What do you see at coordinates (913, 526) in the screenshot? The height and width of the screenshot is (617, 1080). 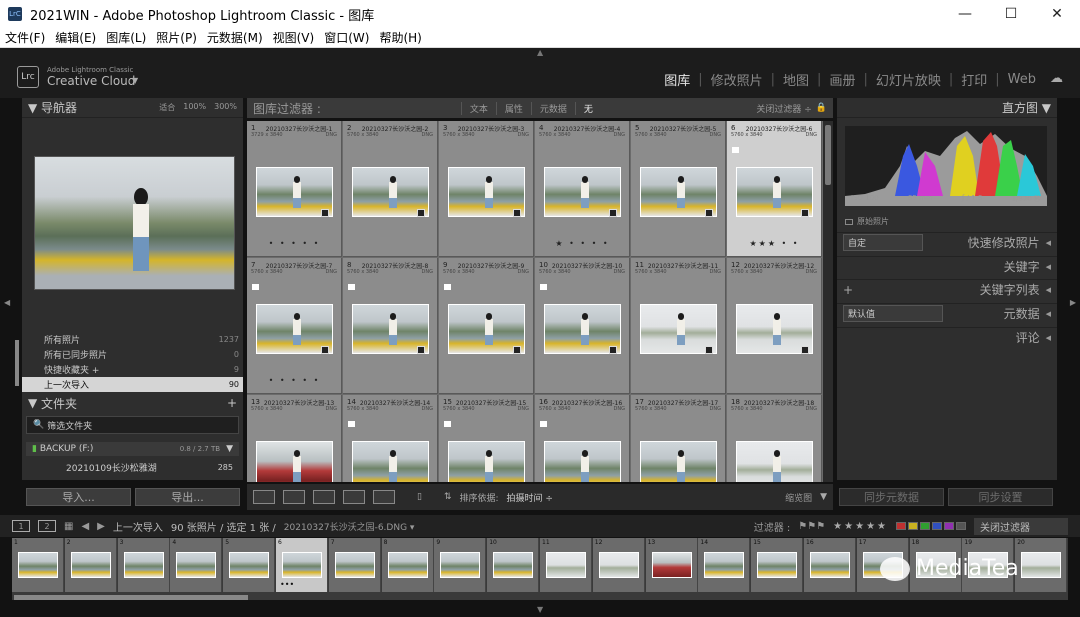 I see `yellow-label-swatch` at bounding box center [913, 526].